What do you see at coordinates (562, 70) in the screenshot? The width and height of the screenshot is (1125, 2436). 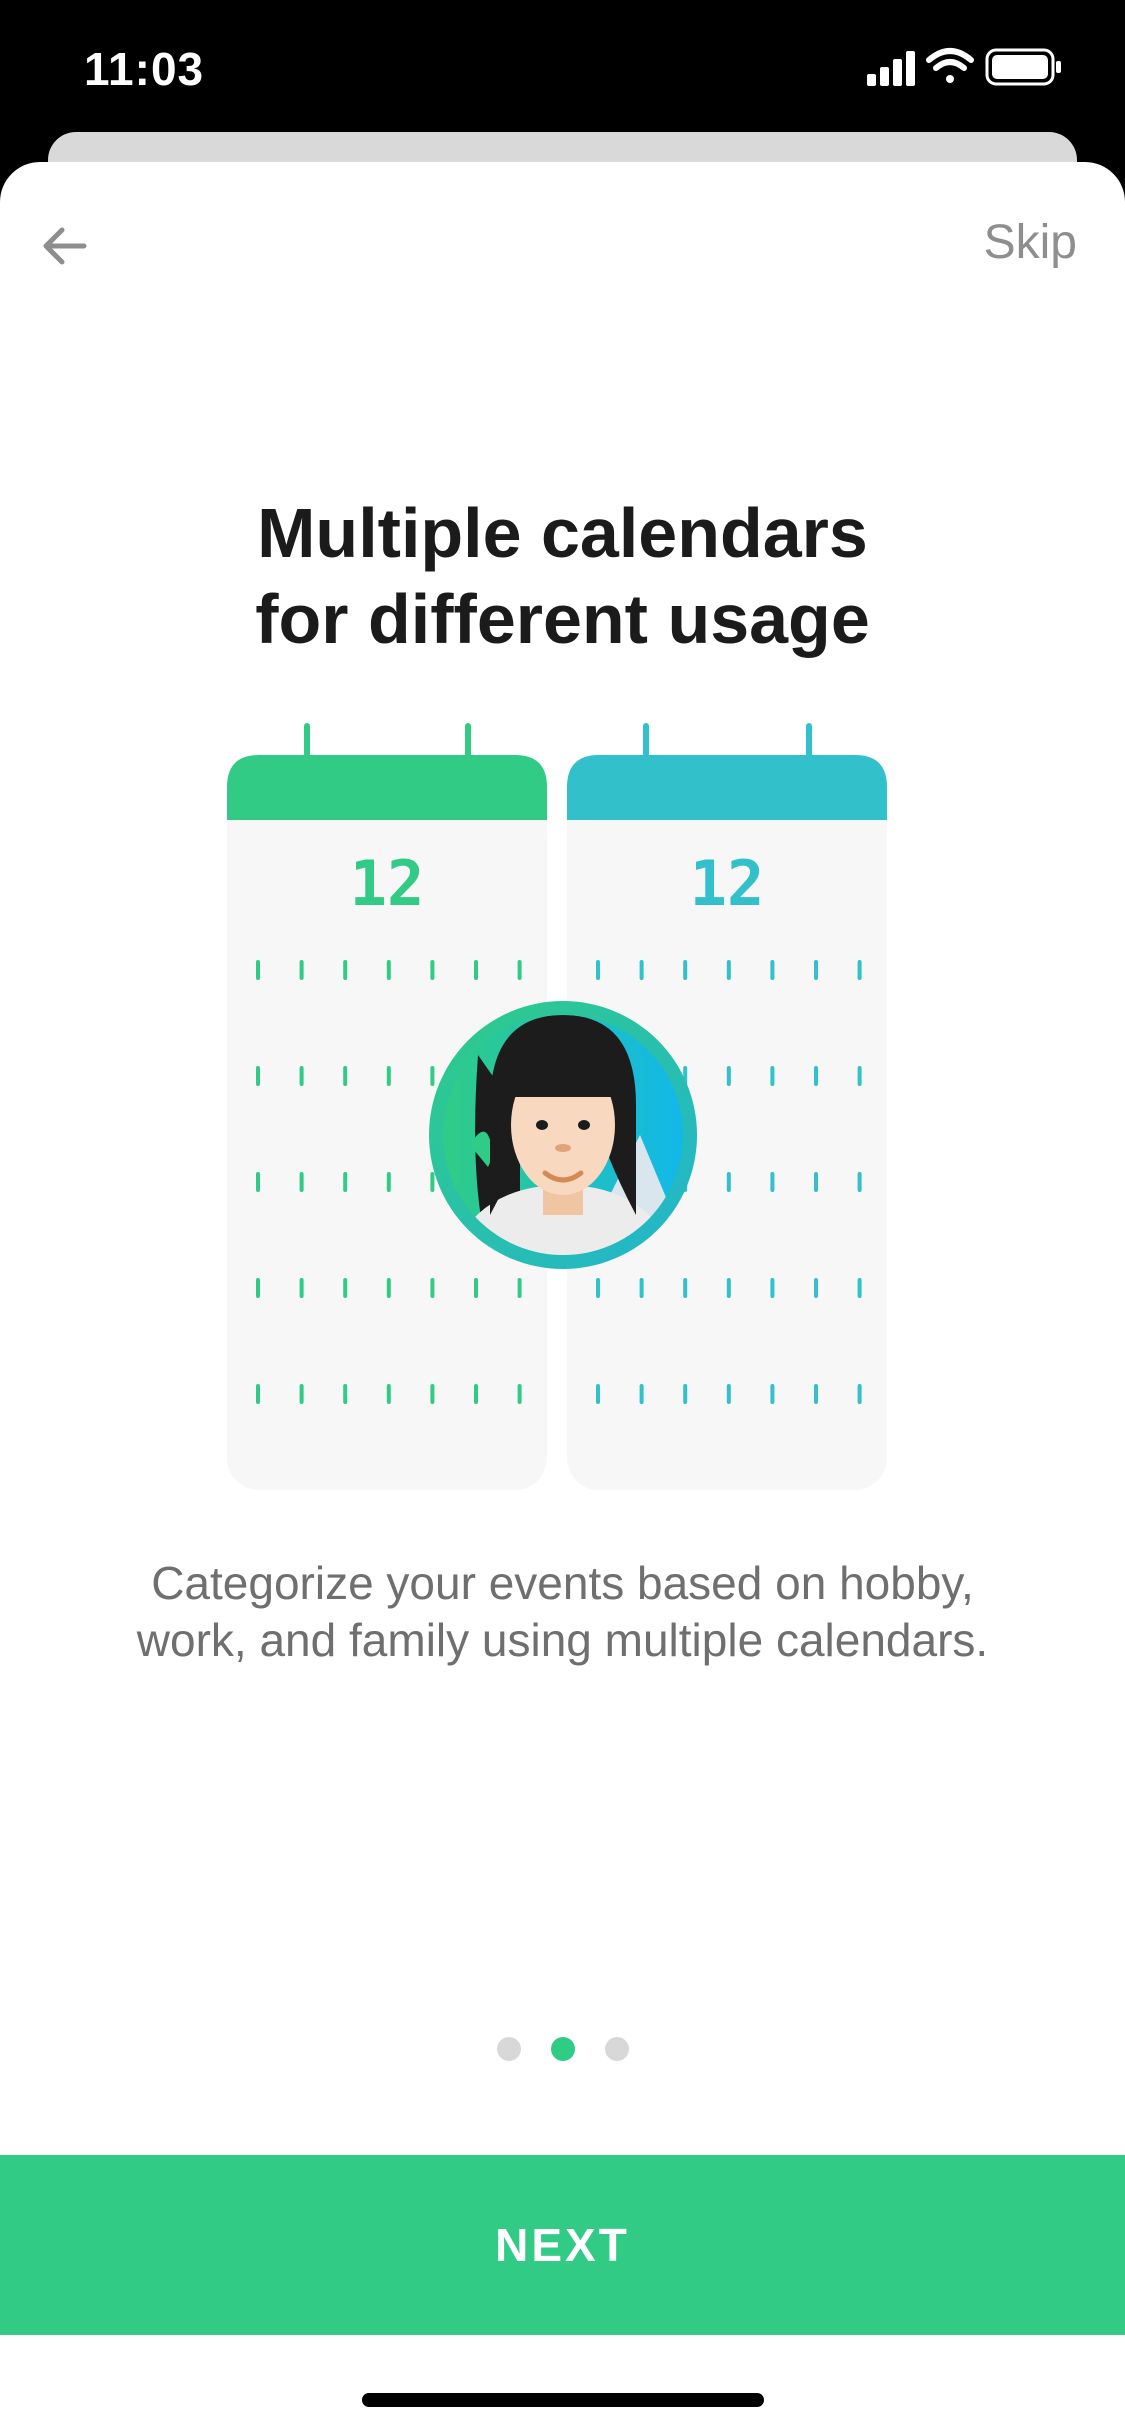 I see `status-bar: 11:03` at bounding box center [562, 70].